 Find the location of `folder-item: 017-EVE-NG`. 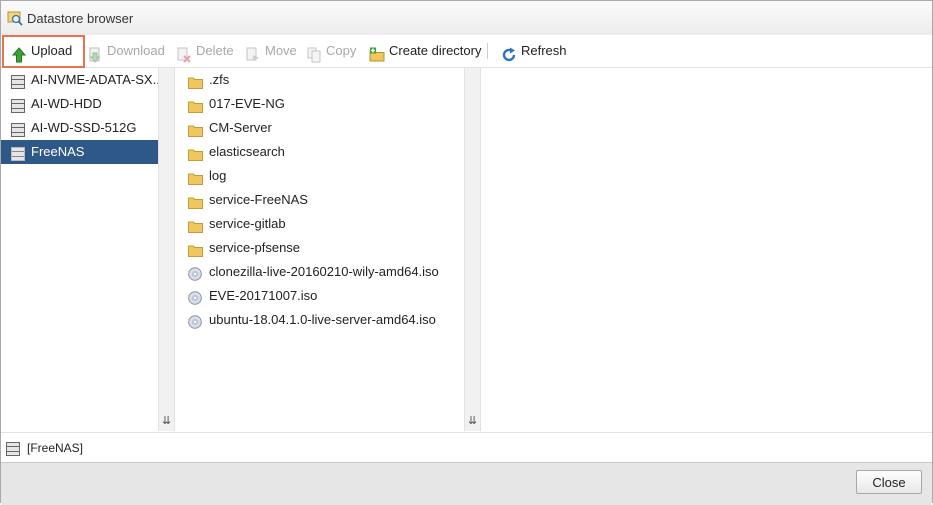

folder-item: 017-EVE-NG is located at coordinates (320, 104).